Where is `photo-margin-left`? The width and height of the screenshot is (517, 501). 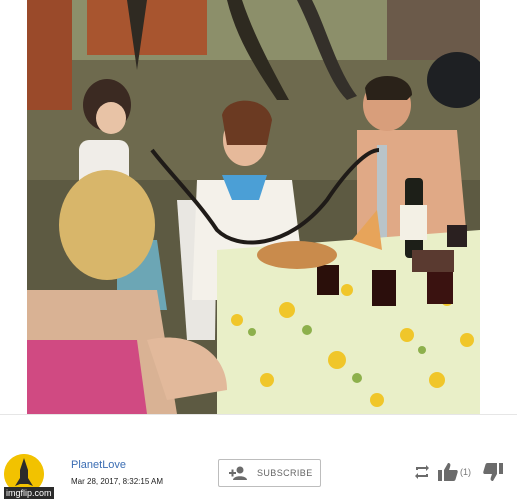
photo-margin-left is located at coordinates (13, 207).